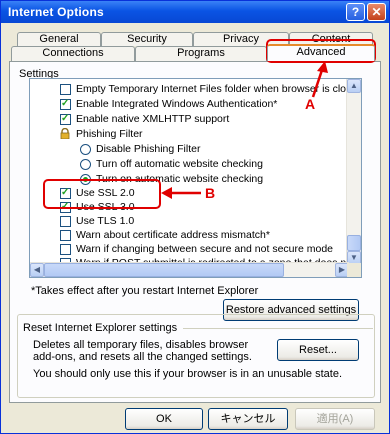  I want to click on vertical-scrollbar: ▲ ▼, so click(353, 172).